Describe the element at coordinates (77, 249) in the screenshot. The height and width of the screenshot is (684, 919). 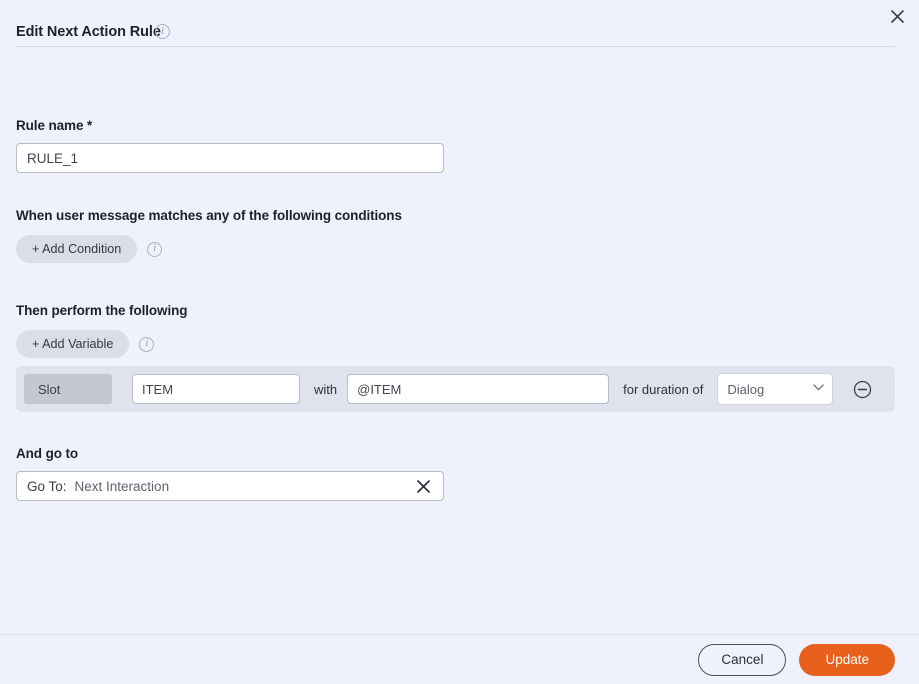
I see `add-condition-button: + Add Condition` at that location.